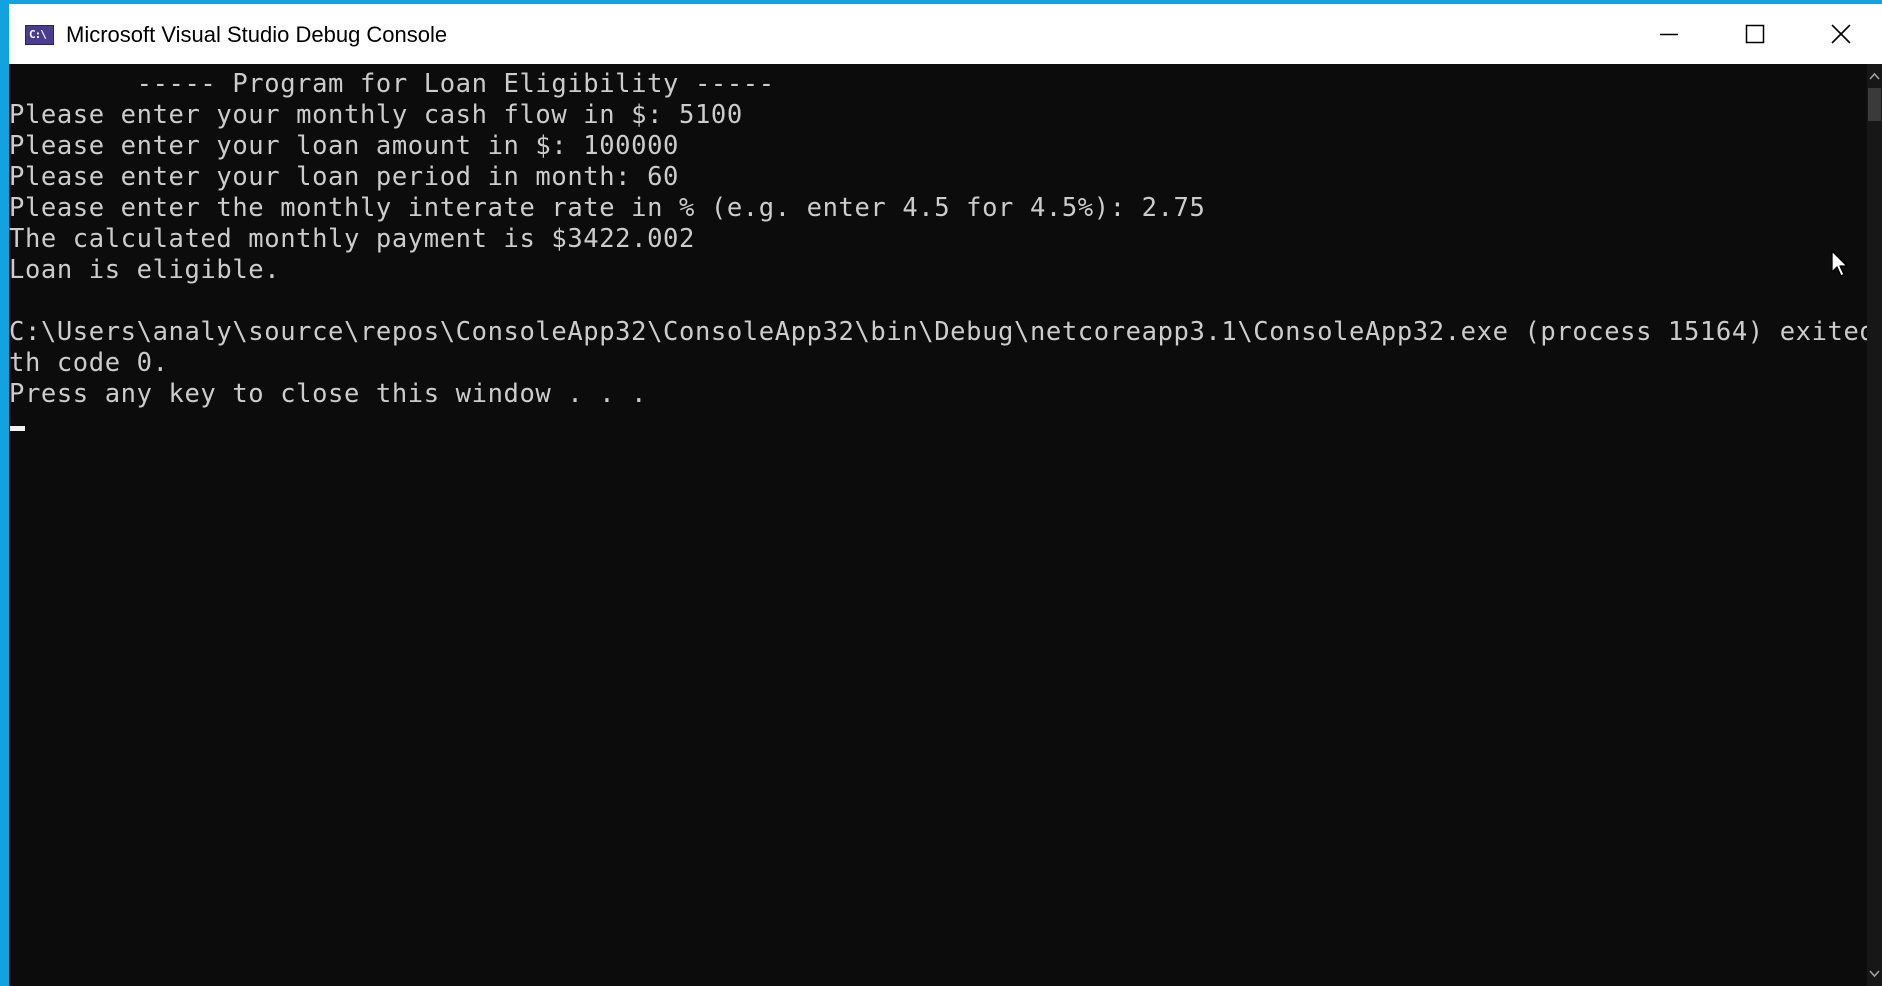  I want to click on maximize-button, so click(1755, 34).